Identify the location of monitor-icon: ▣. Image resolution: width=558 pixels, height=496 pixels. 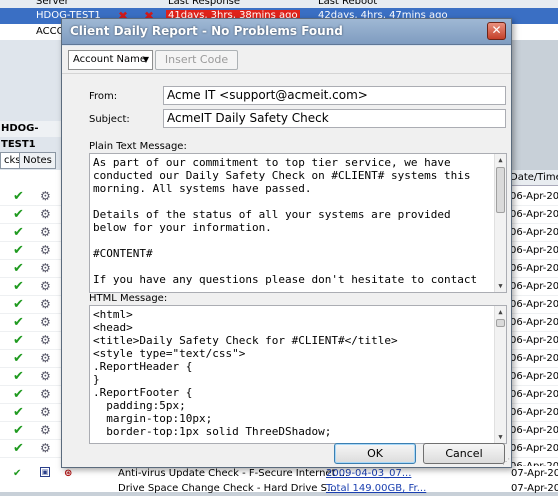
(45, 472).